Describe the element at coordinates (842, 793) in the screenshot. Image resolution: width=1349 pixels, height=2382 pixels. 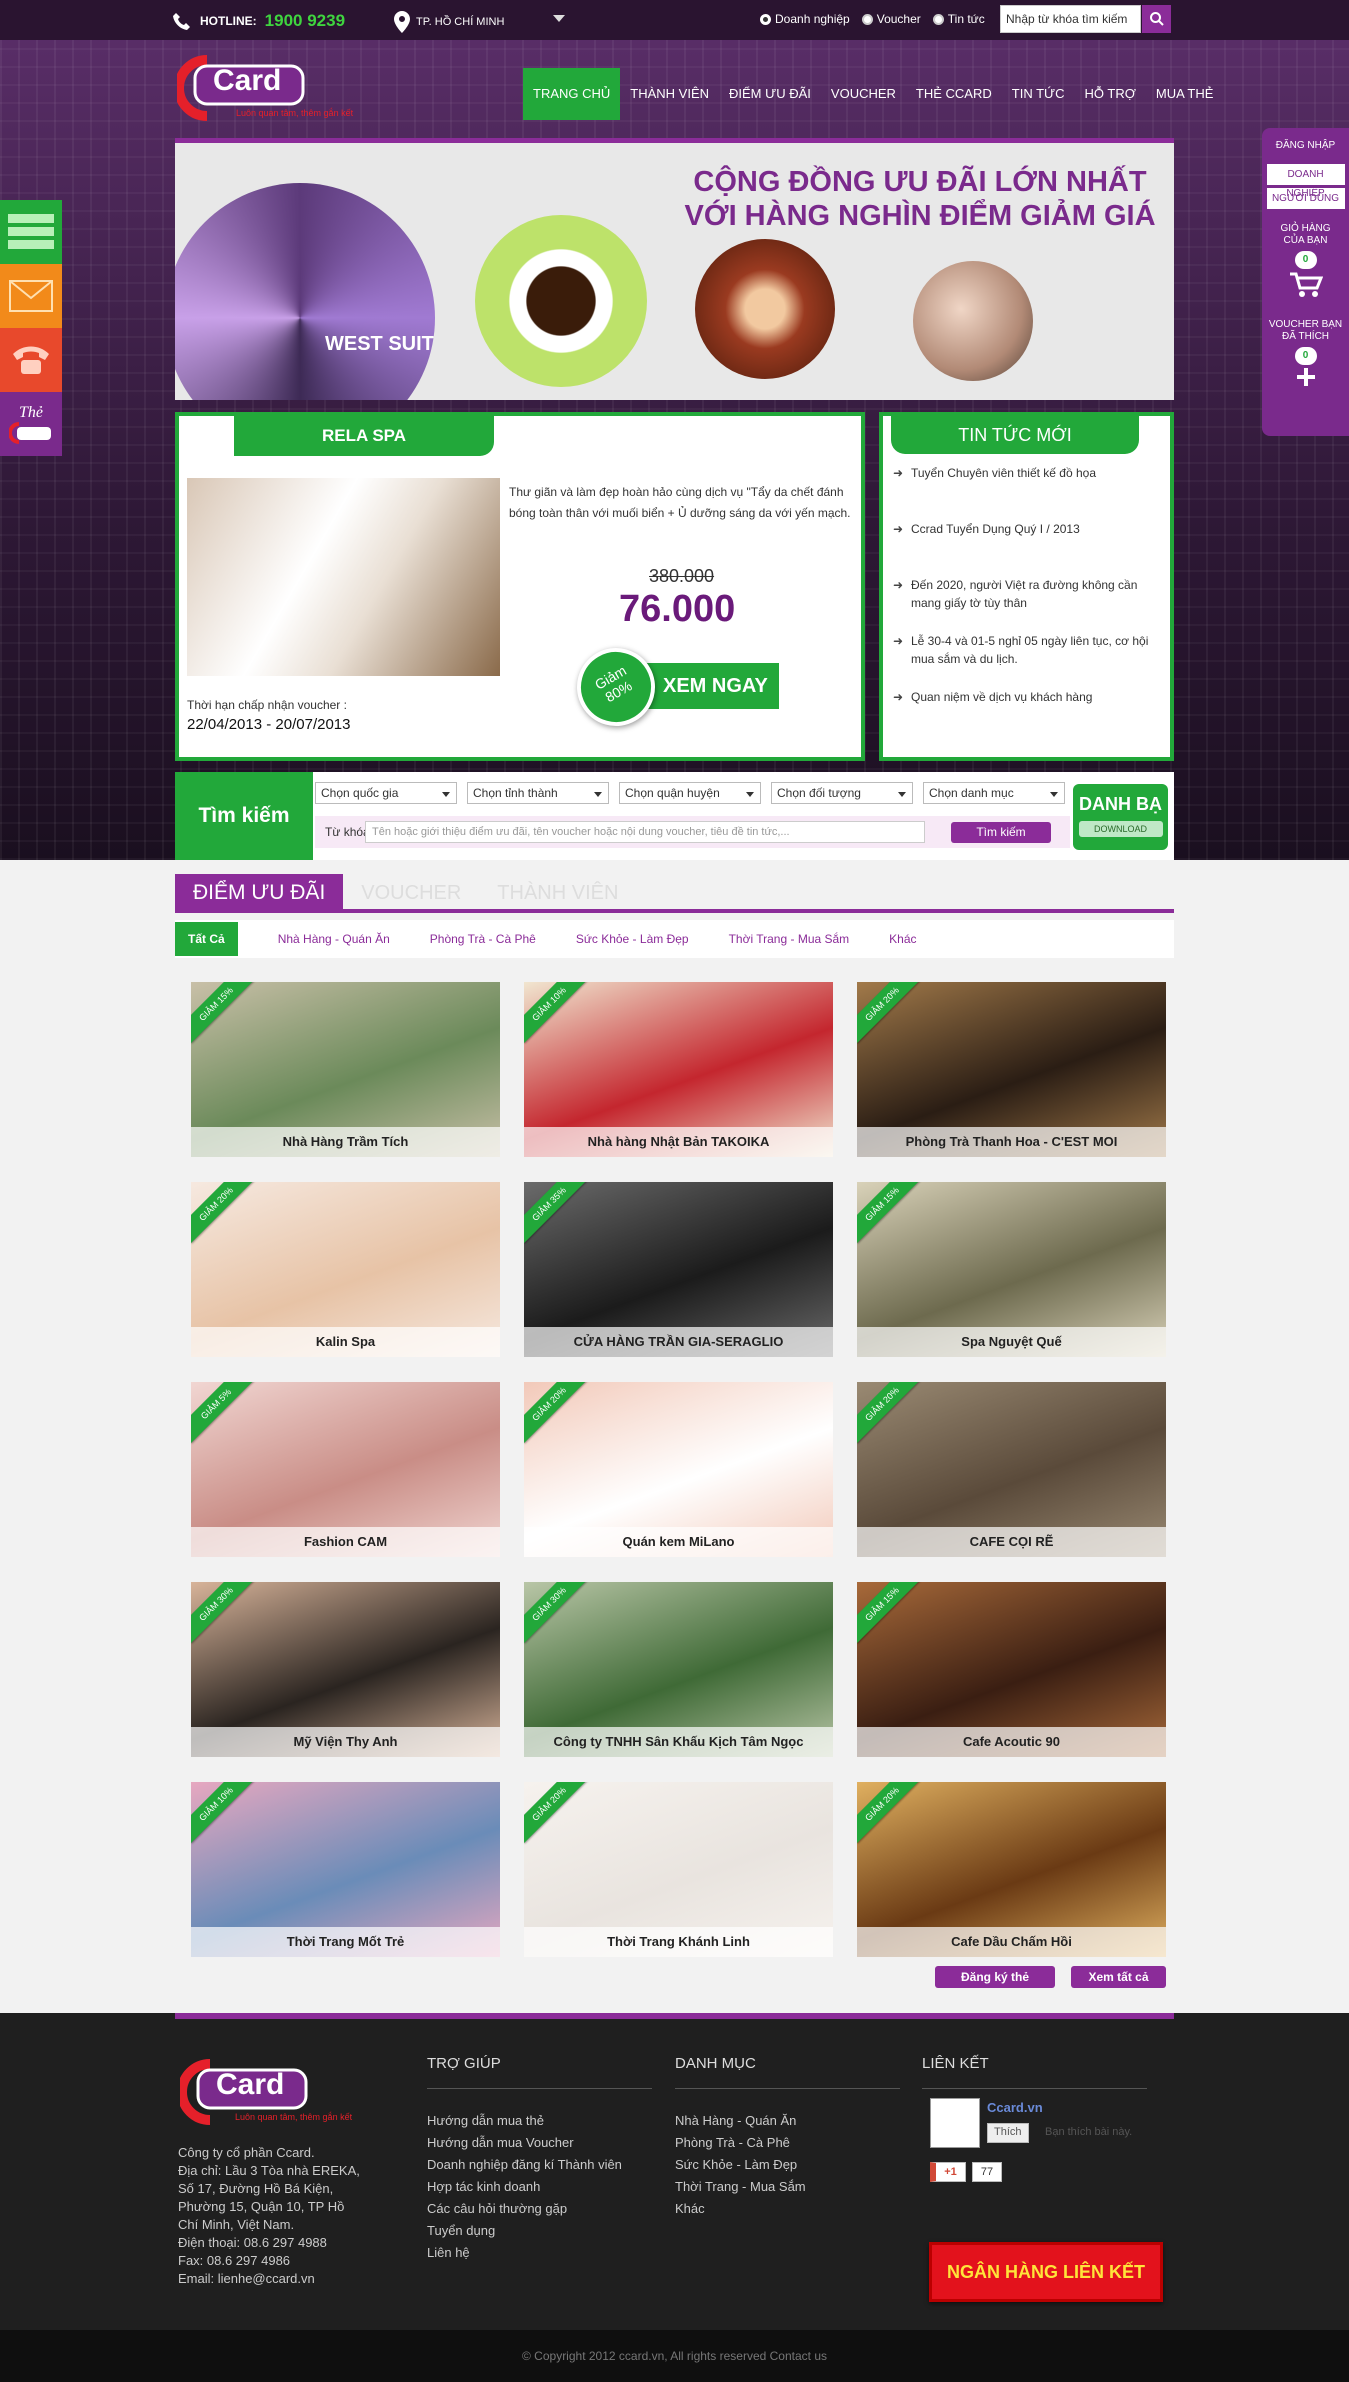
I see `select-audience: Chọn đối tượng` at that location.